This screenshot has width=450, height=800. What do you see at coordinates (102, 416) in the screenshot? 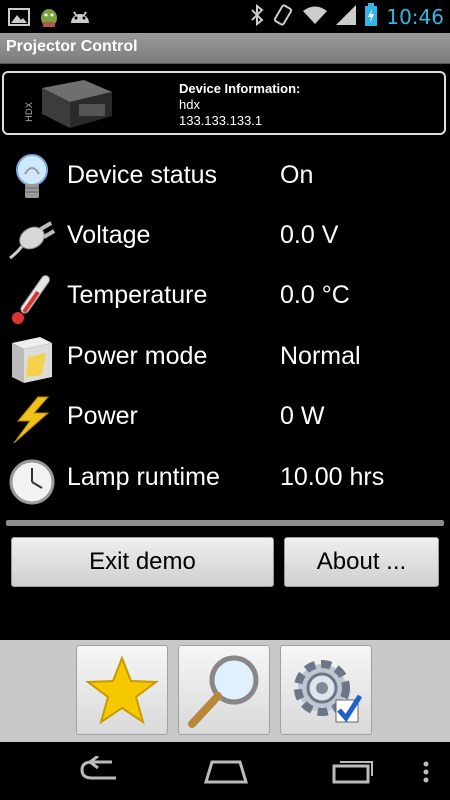
I see `power-label: Power` at bounding box center [102, 416].